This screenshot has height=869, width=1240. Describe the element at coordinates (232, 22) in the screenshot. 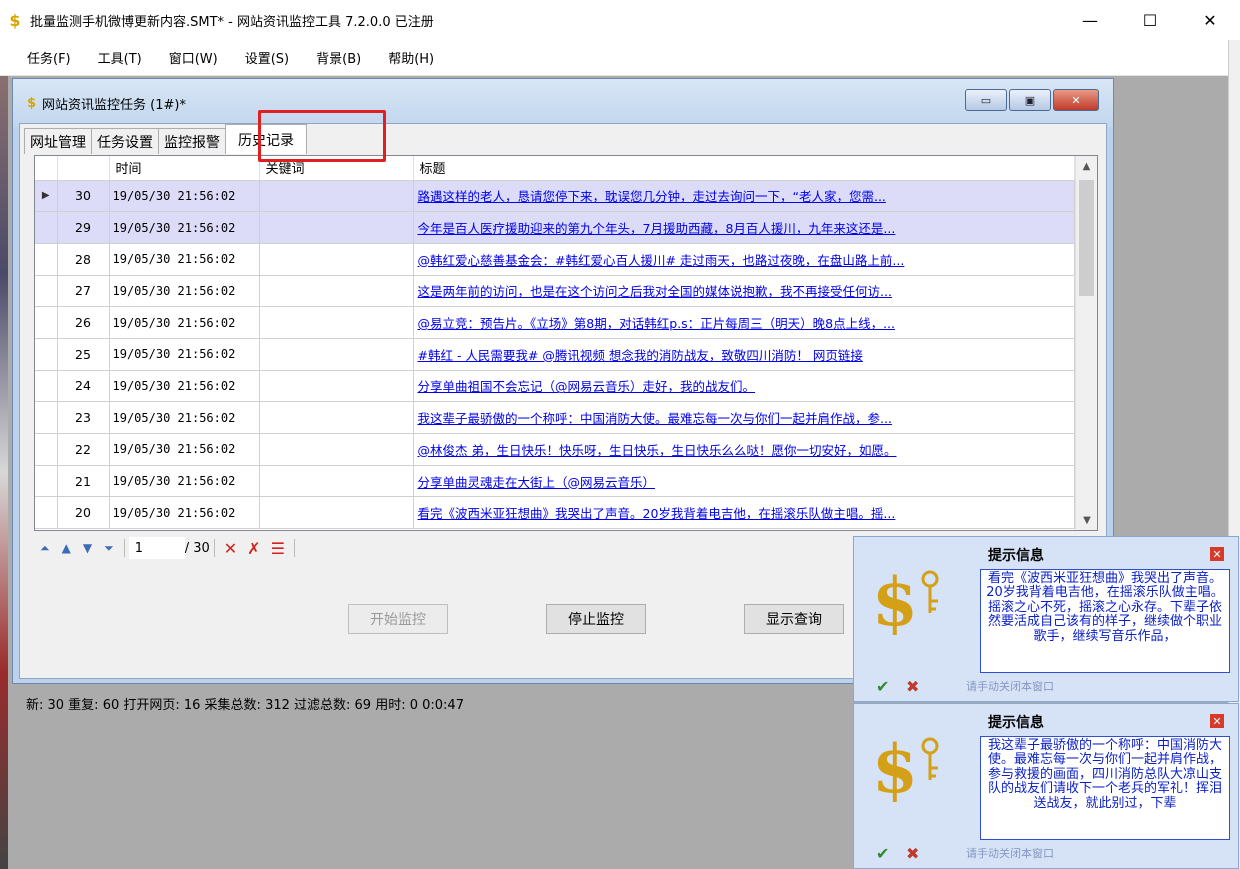

I see `window-title: 批量监测手机微博更新内容.SMT* - 网站资讯监控工具 7.2.0.0 已注册` at that location.